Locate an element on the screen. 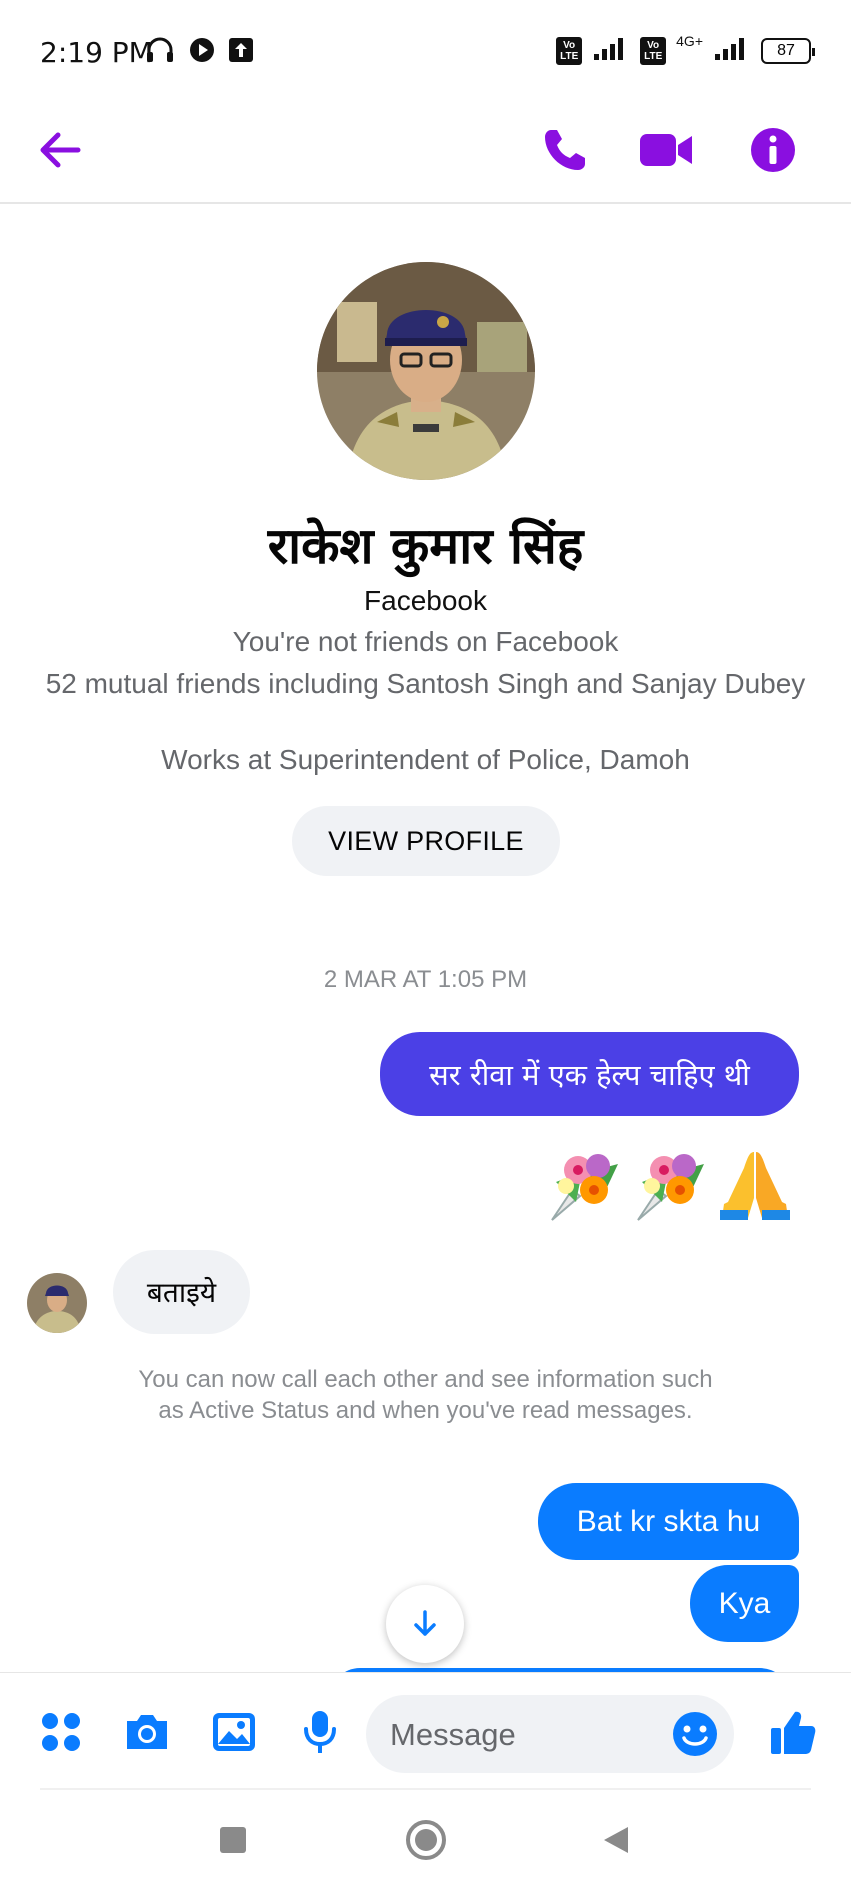 The width and height of the screenshot is (851, 1890). back-button is located at coordinates (60, 150).